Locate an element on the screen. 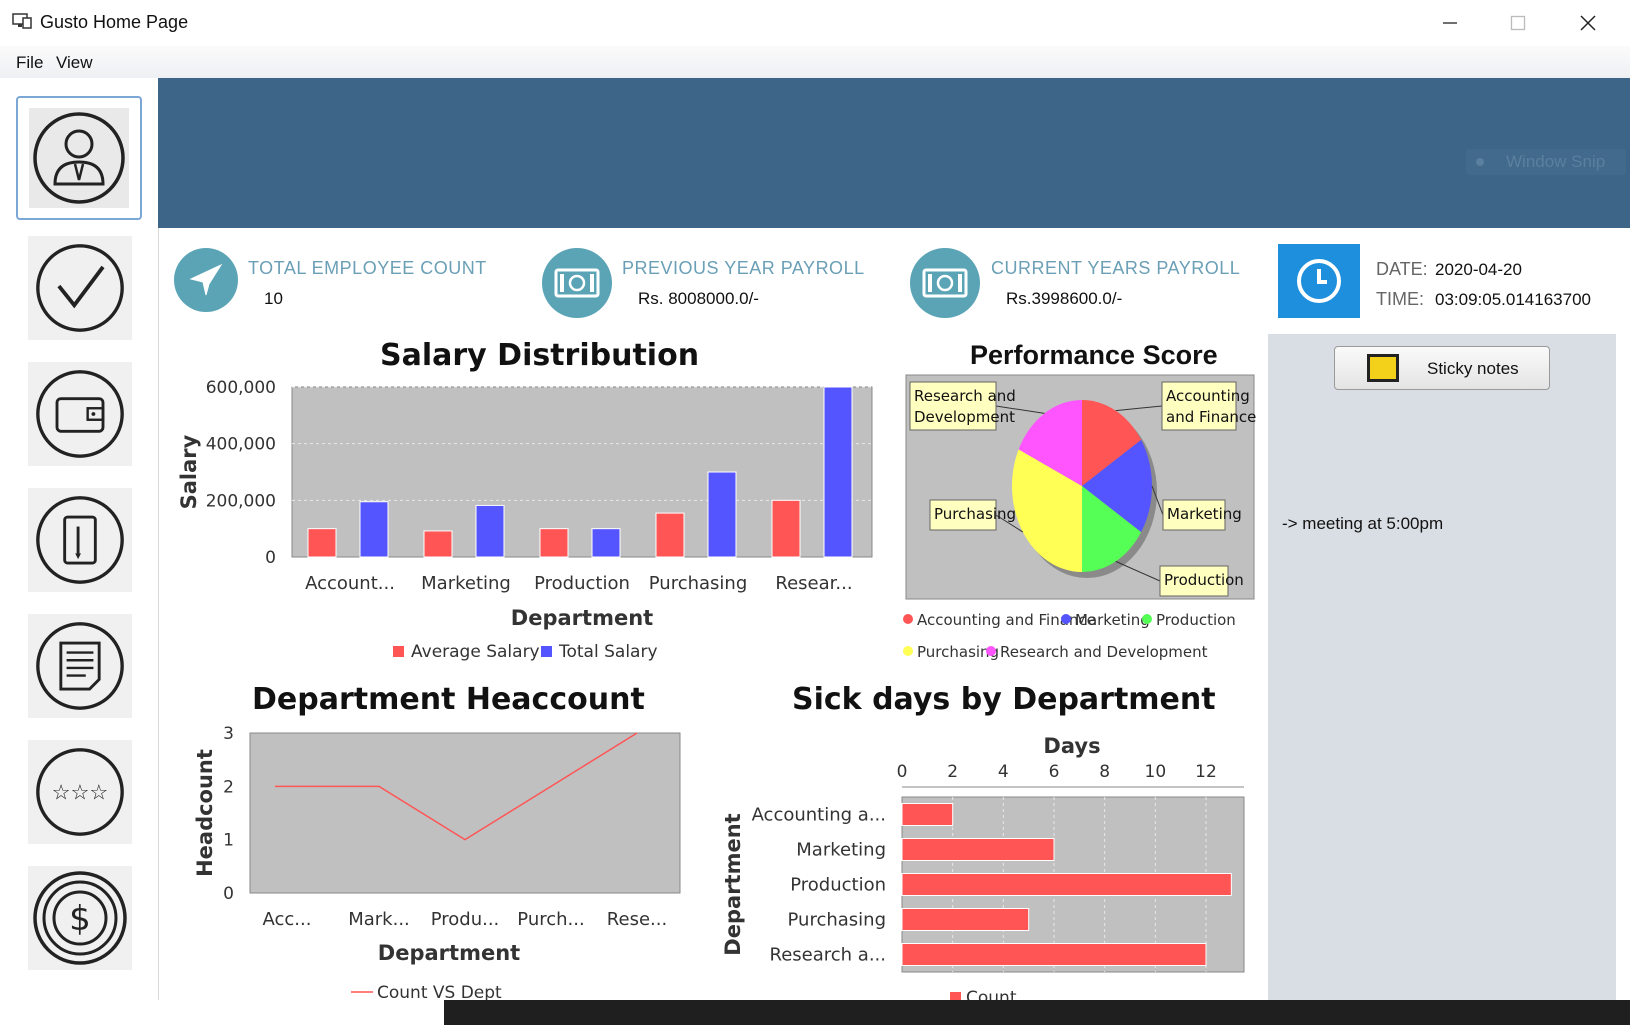 This screenshot has height=1025, width=1630. pie-callout-label: Marketing is located at coordinates (1204, 514).